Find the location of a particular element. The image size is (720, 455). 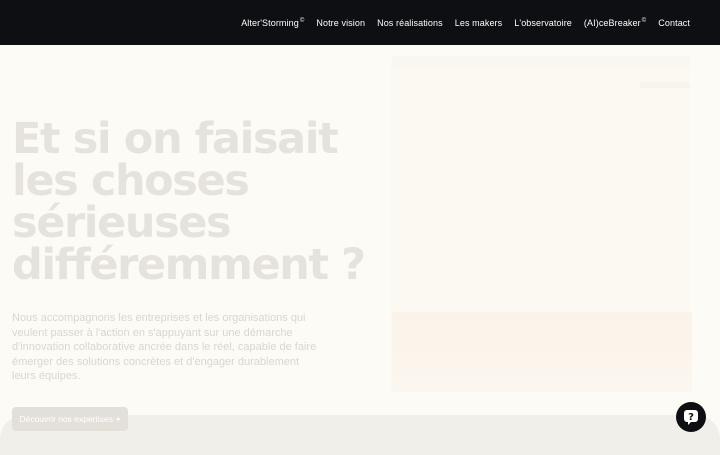

nav-item-label: Les makers is located at coordinates (478, 22).